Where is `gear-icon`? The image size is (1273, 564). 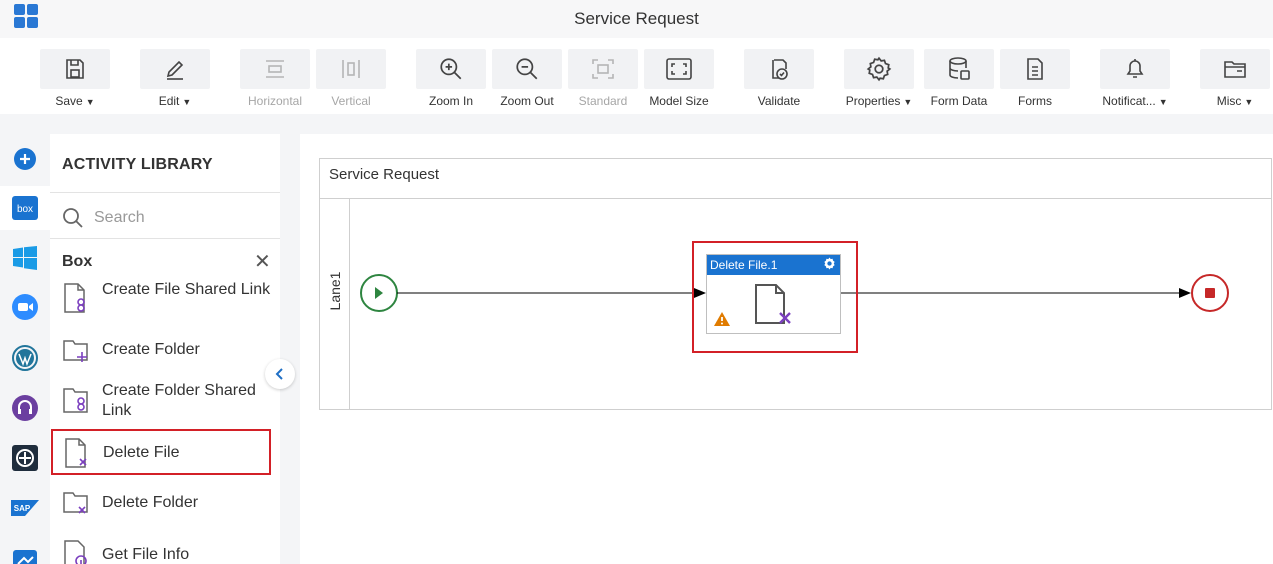 gear-icon is located at coordinates (829, 263).